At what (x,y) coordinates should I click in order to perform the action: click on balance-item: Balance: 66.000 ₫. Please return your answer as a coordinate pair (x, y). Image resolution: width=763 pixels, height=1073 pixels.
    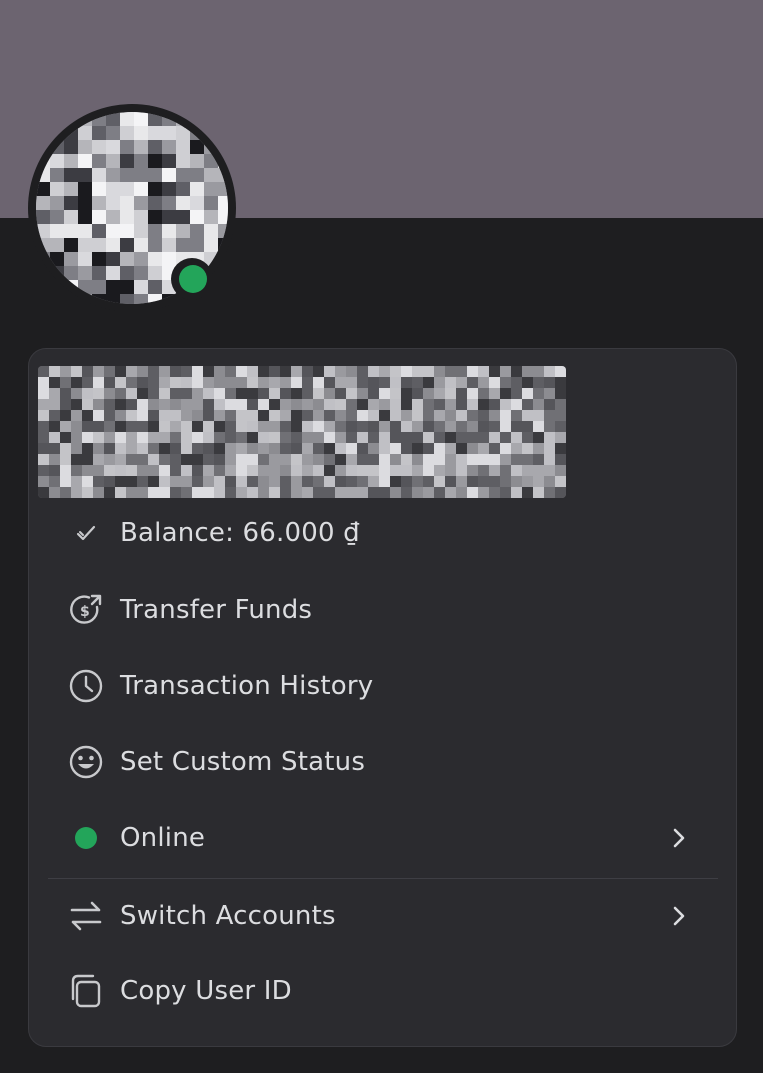
    Looking at the image, I should click on (383, 533).